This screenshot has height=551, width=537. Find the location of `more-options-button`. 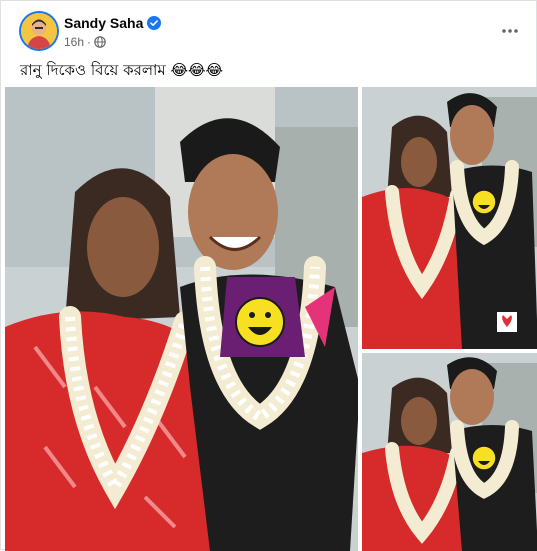

more-options-button is located at coordinates (510, 31).